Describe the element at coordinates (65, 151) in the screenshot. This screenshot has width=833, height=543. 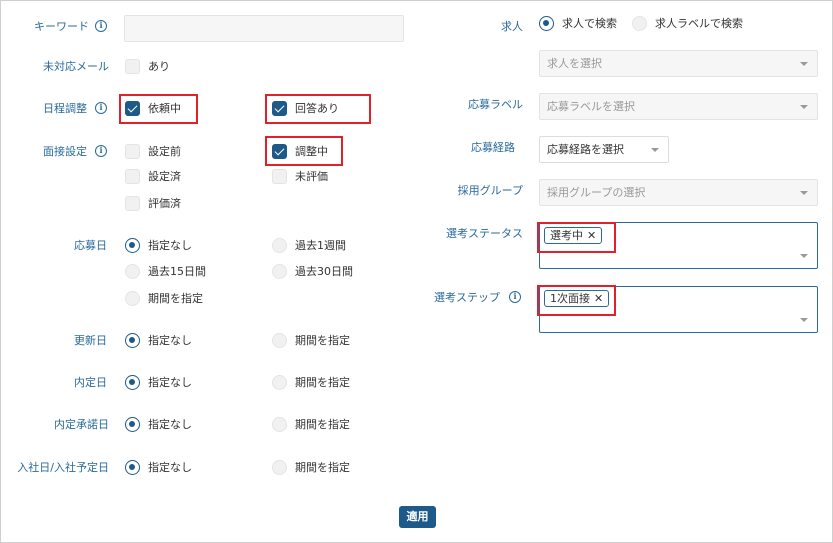
I see `interview-label: 面接設定` at that location.